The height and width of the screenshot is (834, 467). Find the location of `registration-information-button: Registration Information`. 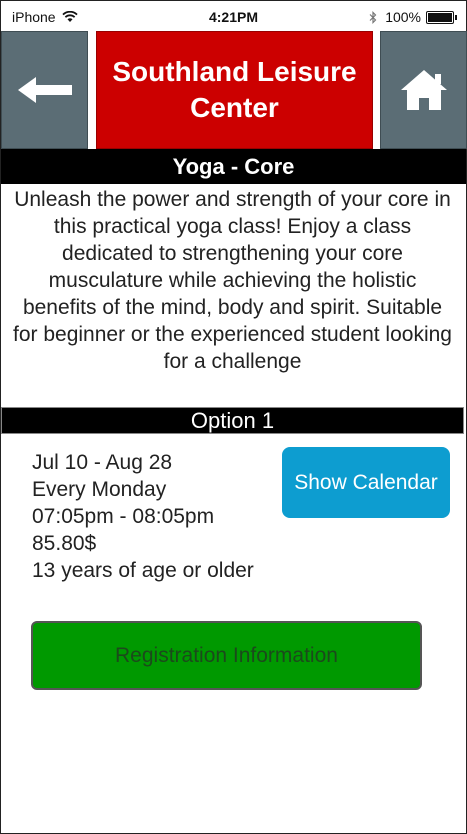

registration-information-button: Registration Information is located at coordinates (226, 655).